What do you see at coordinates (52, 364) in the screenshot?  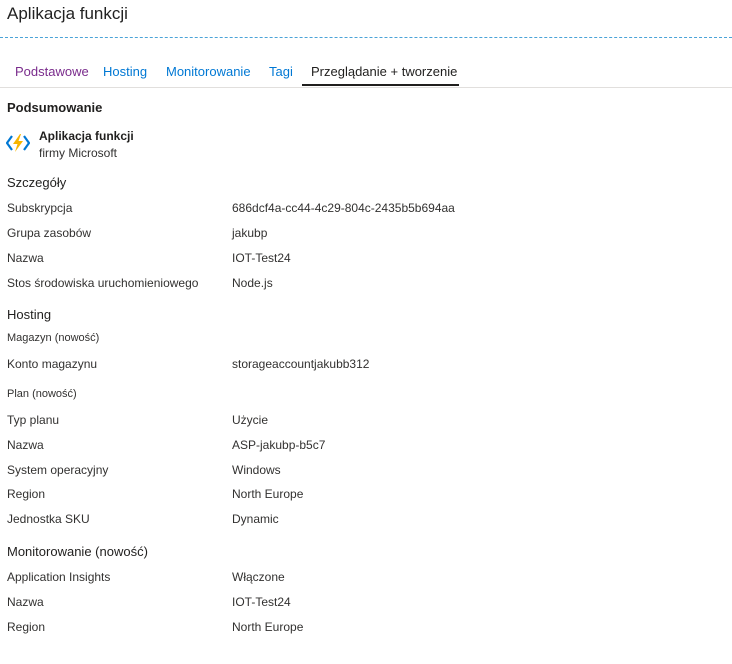 I see `hosting-label-storage-account: Konto magazynu` at bounding box center [52, 364].